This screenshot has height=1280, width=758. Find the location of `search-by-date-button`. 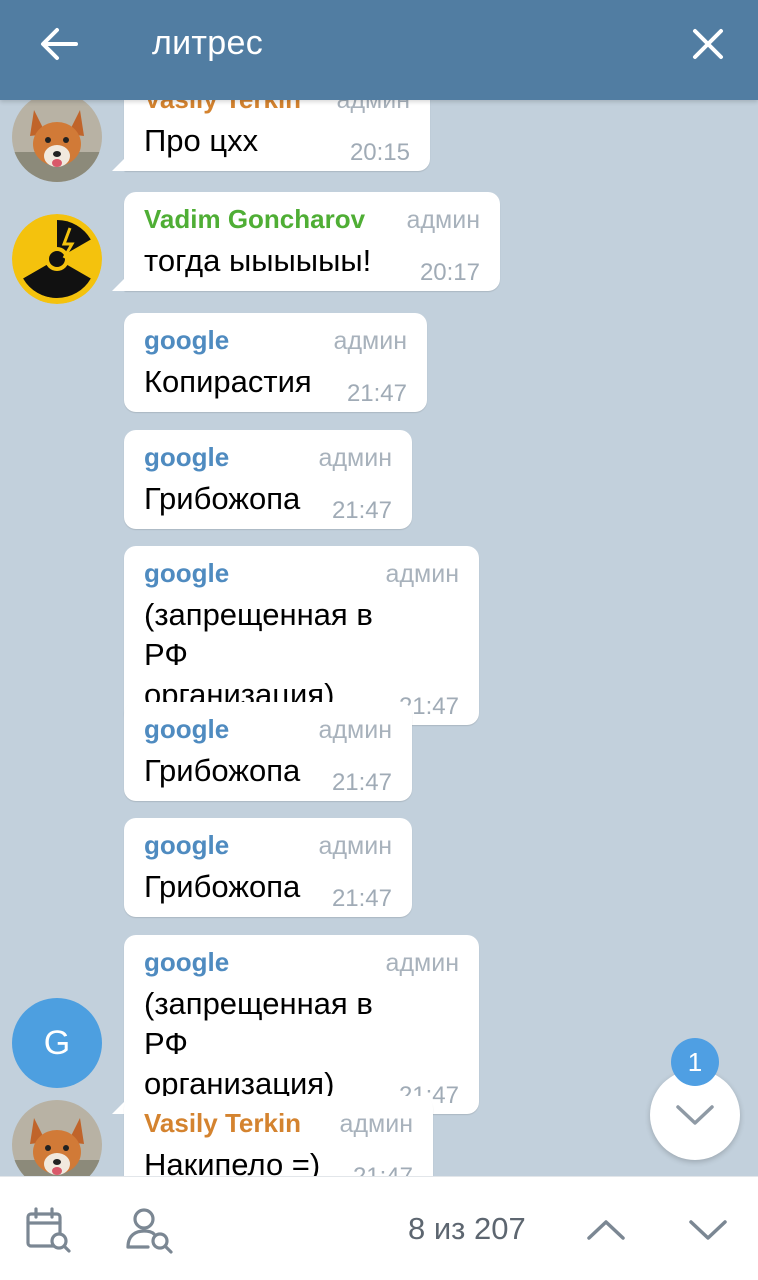

search-by-date-button is located at coordinates (48, 1230).